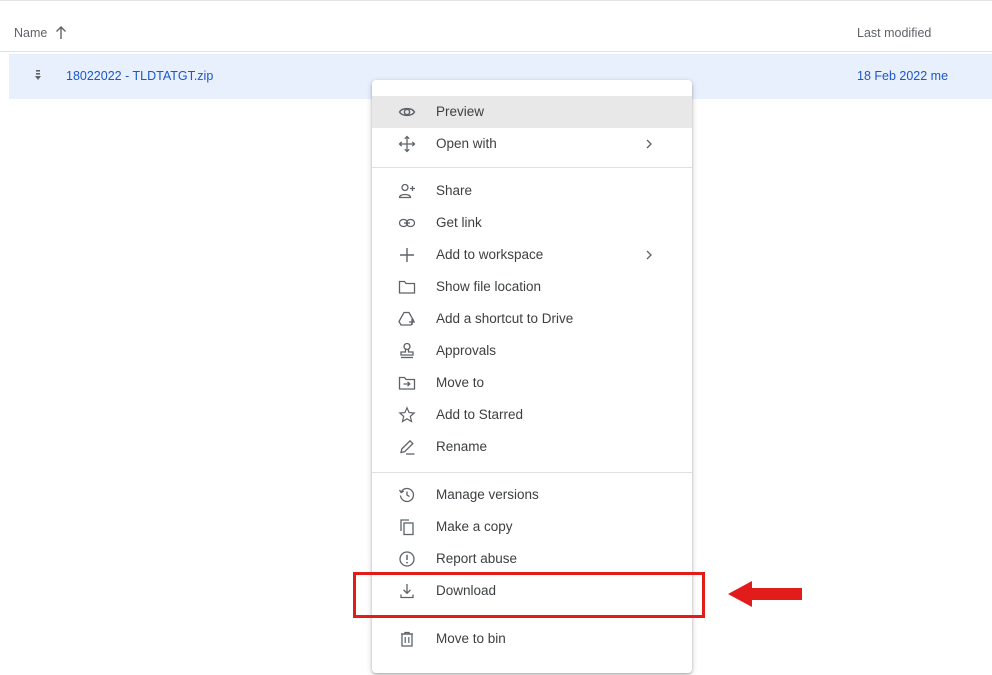  What do you see at coordinates (496, 0) in the screenshot?
I see `top-divider` at bounding box center [496, 0].